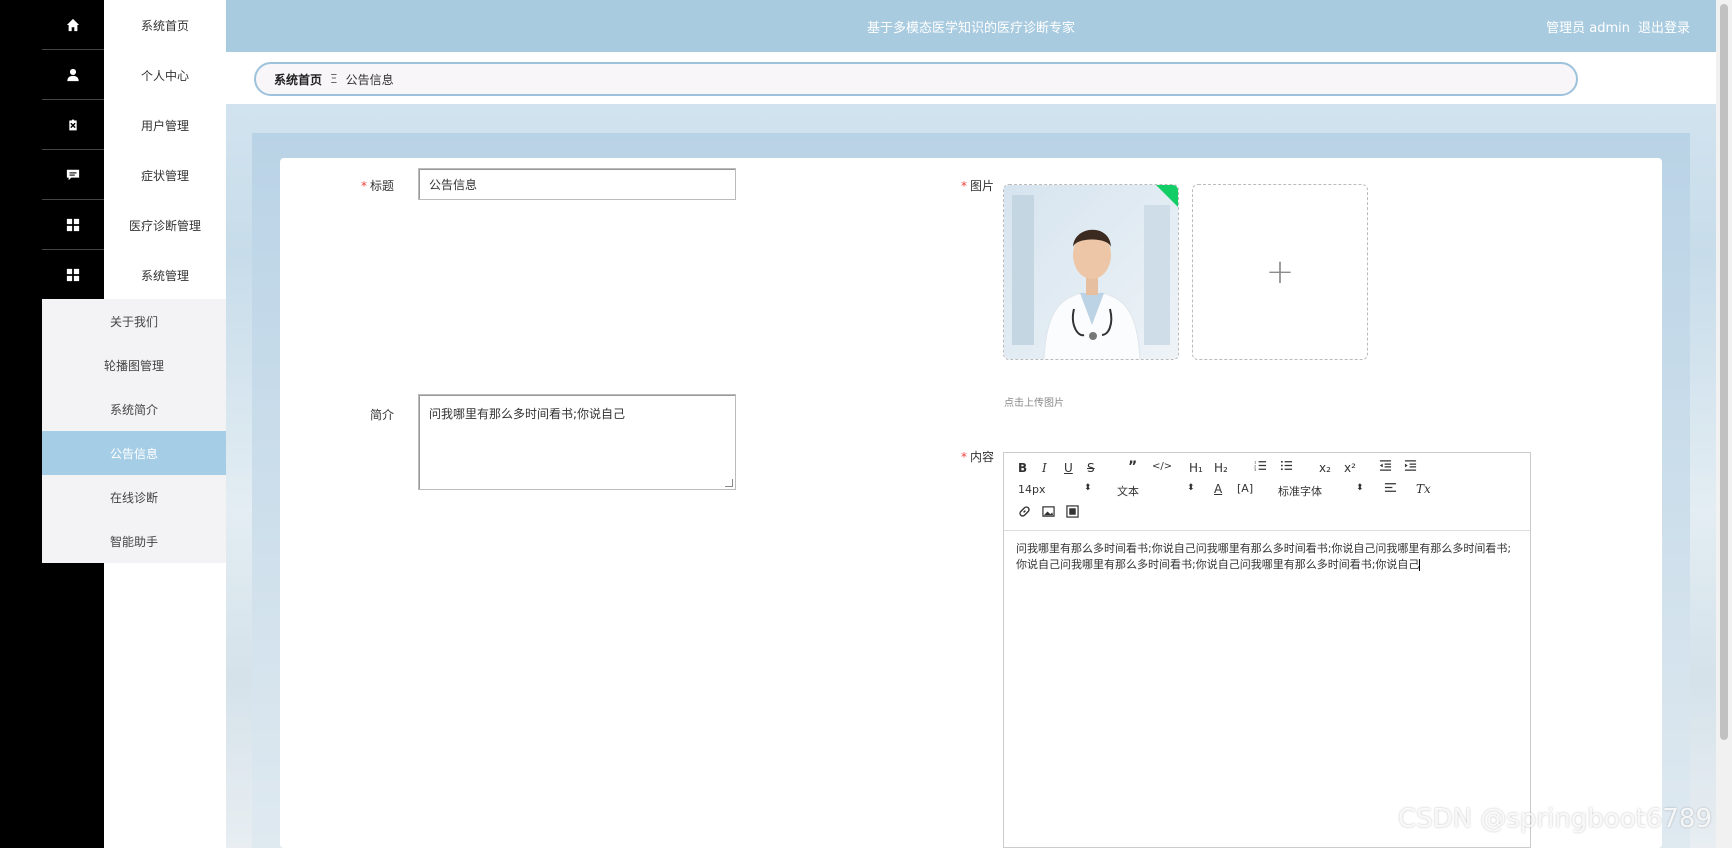 The image size is (1732, 848). I want to click on blockquote-icon: ”, so click(1132, 467).